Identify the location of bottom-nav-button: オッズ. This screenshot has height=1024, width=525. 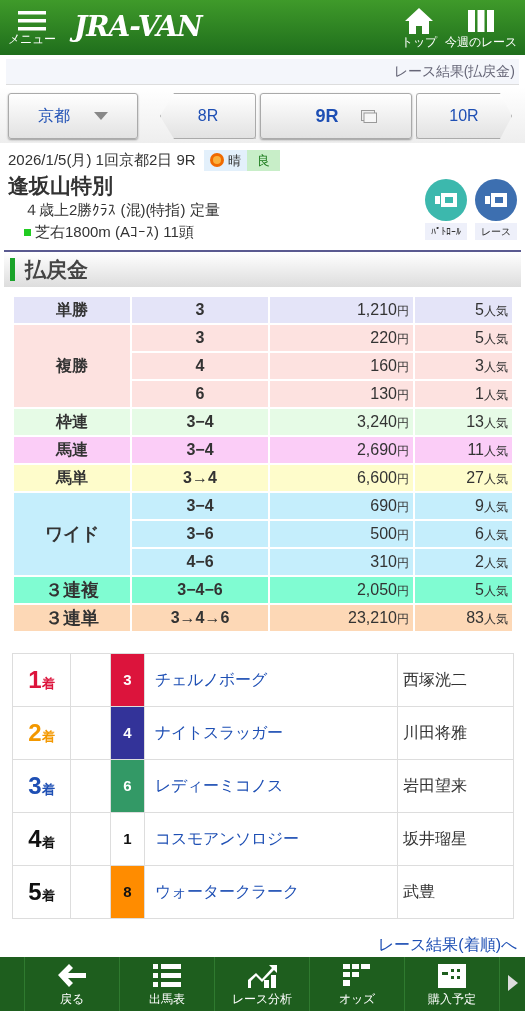
(356, 984).